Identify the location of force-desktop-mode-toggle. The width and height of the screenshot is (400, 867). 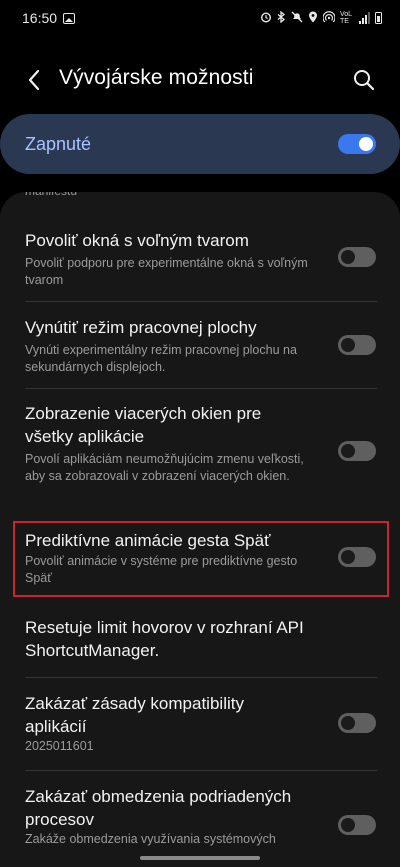
(357, 345).